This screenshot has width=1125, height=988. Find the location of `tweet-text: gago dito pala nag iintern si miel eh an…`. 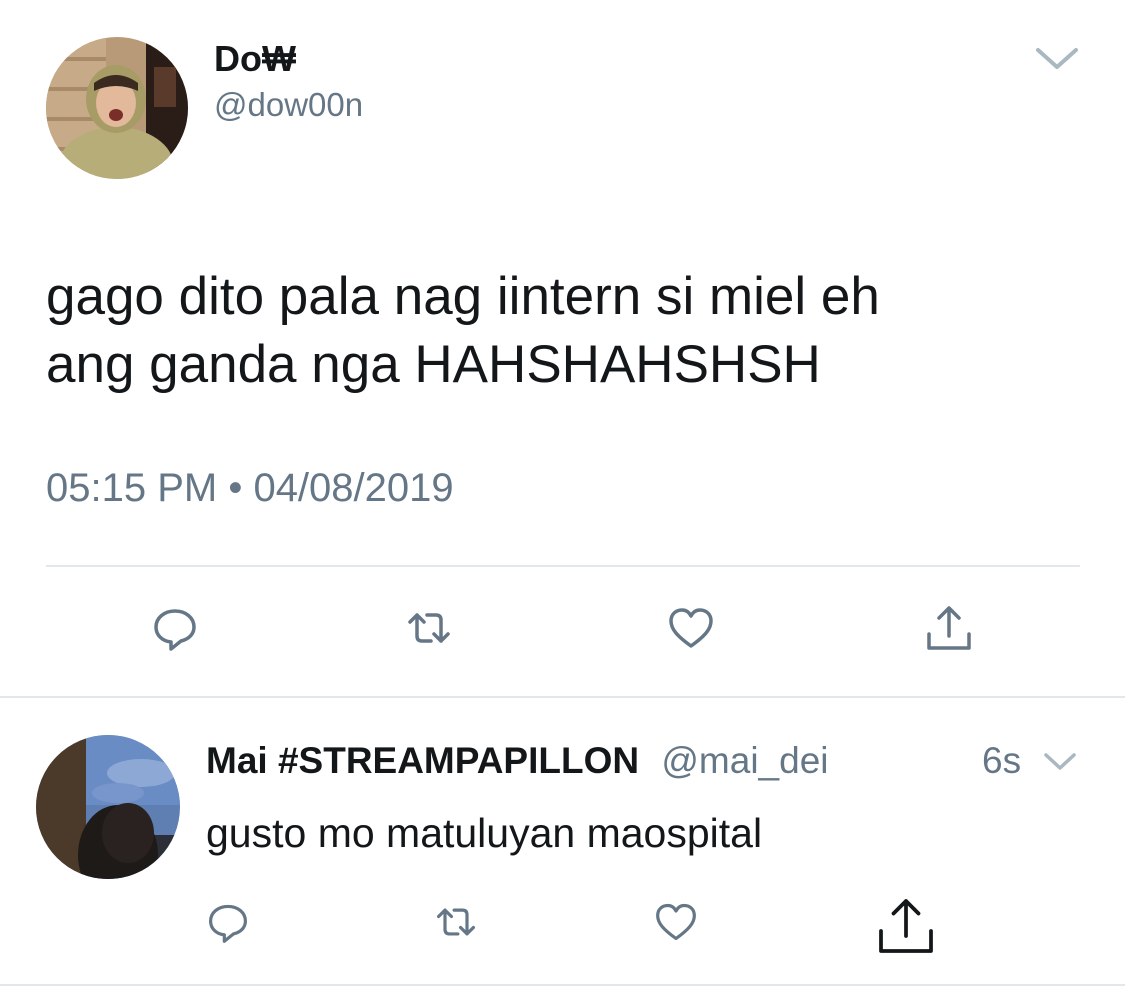

tweet-text: gago dito pala nag iintern si miel eh an… is located at coordinates (566, 331).